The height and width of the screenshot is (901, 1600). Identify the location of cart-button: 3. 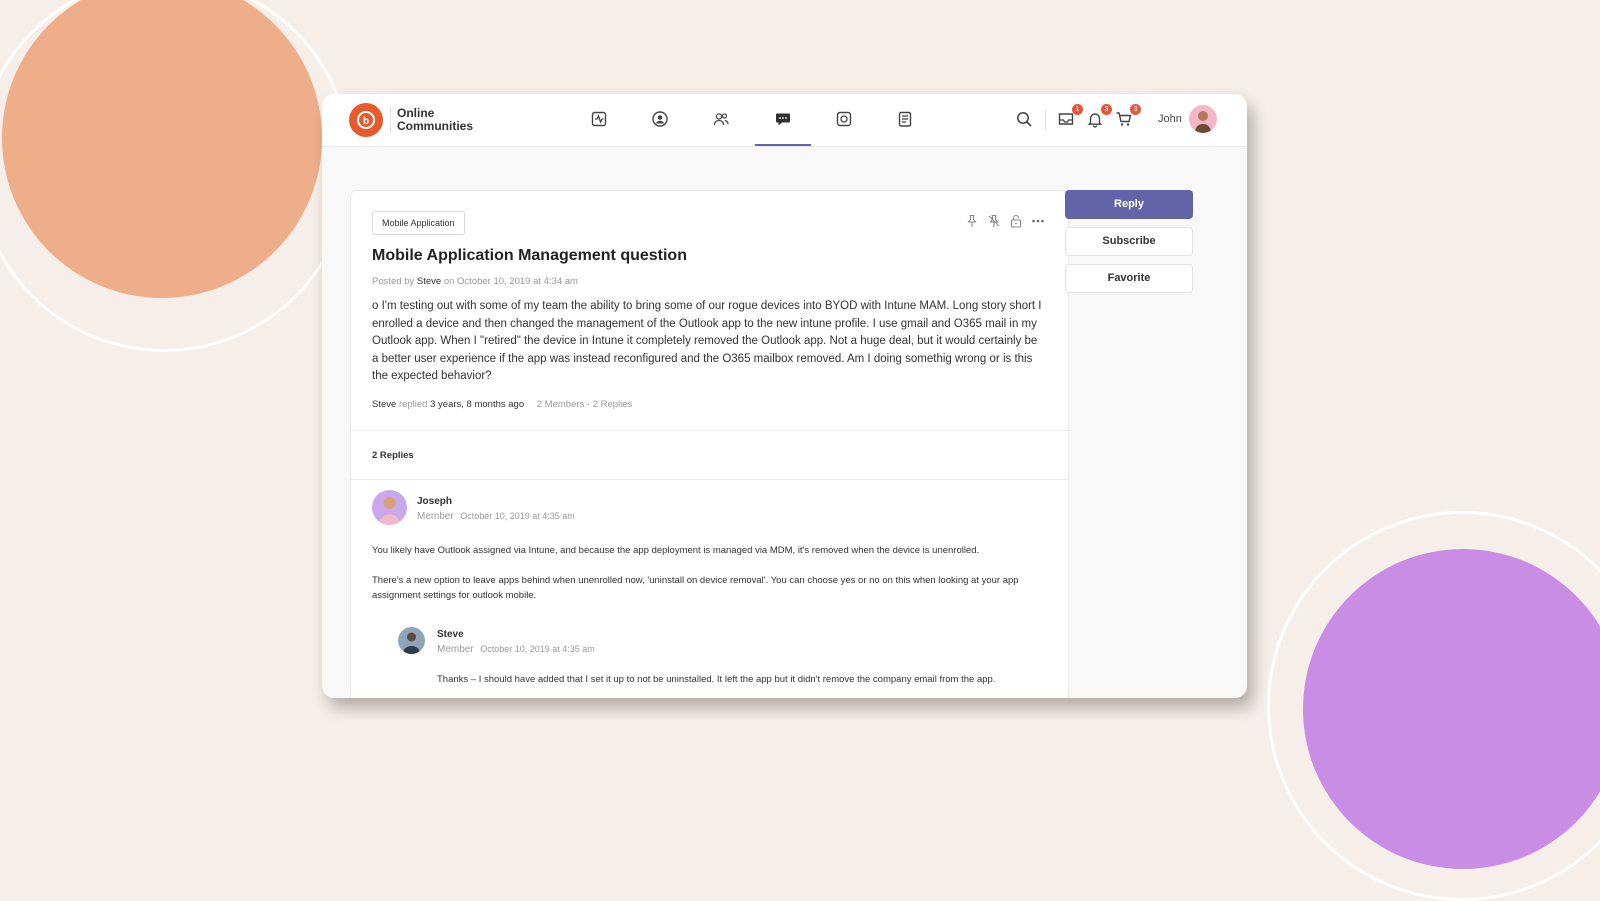
(1128, 117).